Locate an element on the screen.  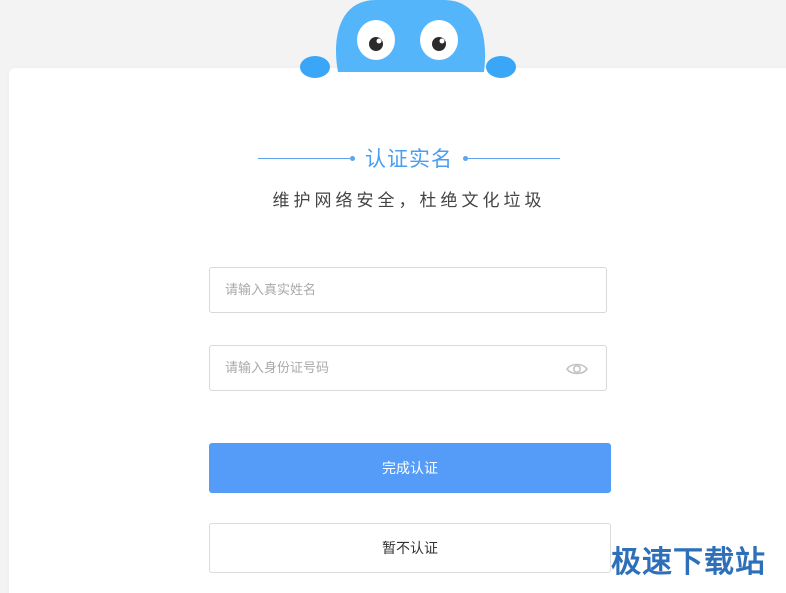
real-name-input is located at coordinates (408, 290).